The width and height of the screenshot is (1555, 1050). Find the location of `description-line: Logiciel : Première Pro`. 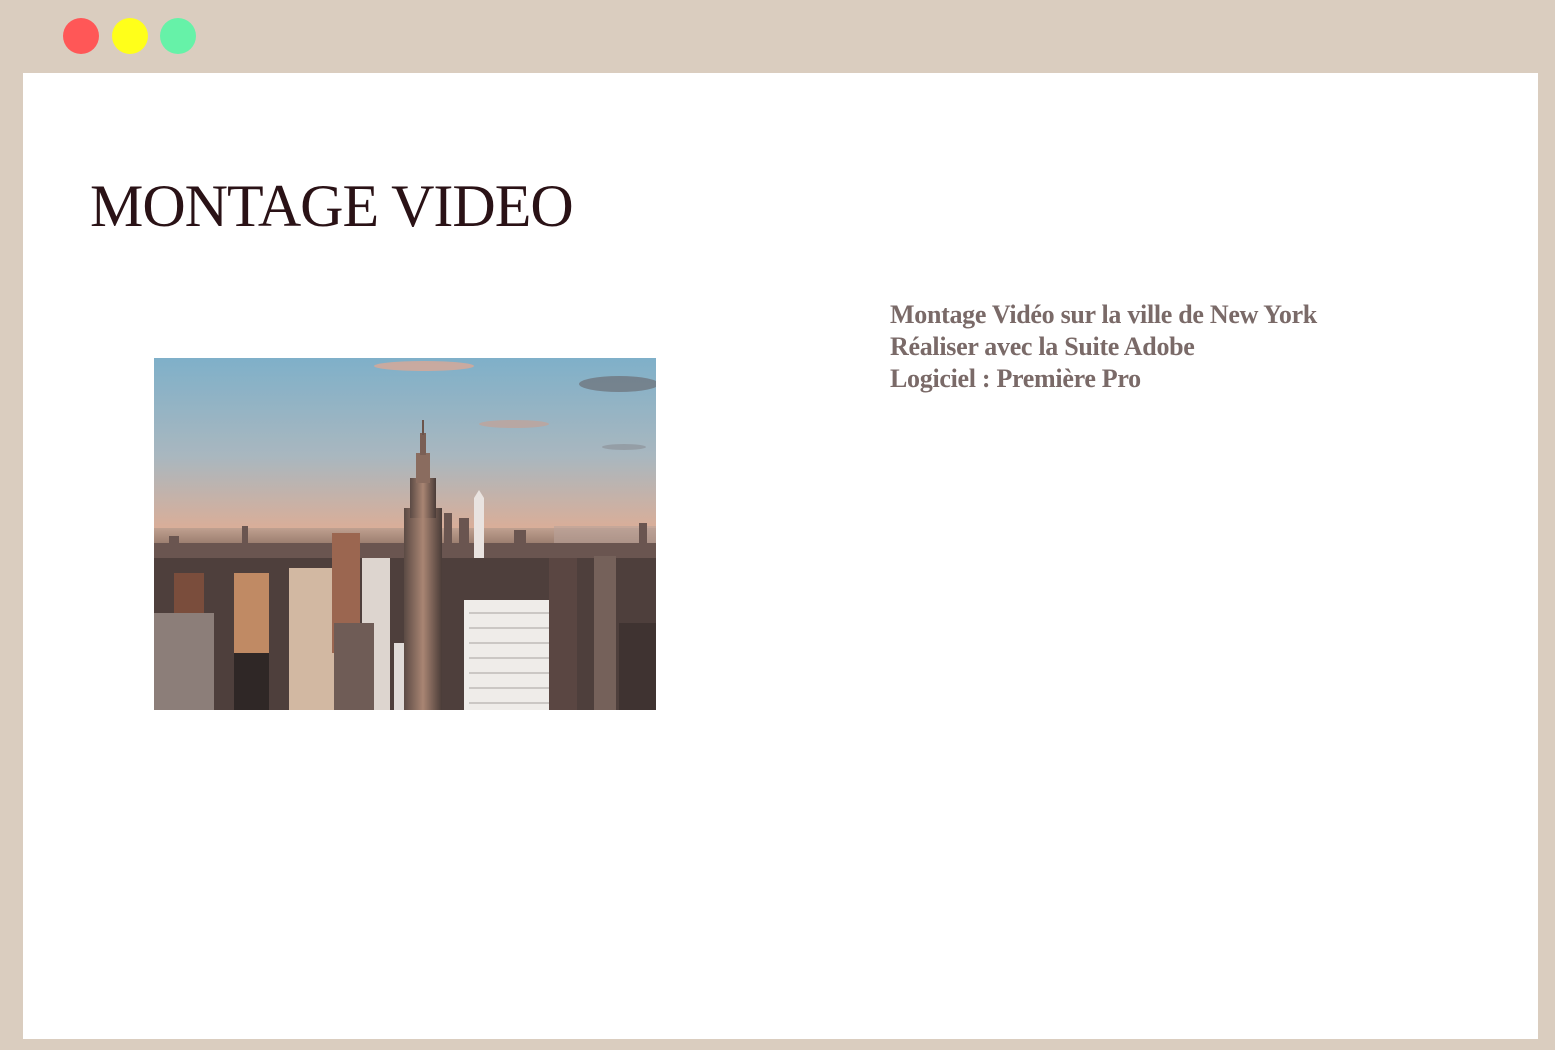

description-line: Logiciel : Première Pro is located at coordinates (1015, 378).